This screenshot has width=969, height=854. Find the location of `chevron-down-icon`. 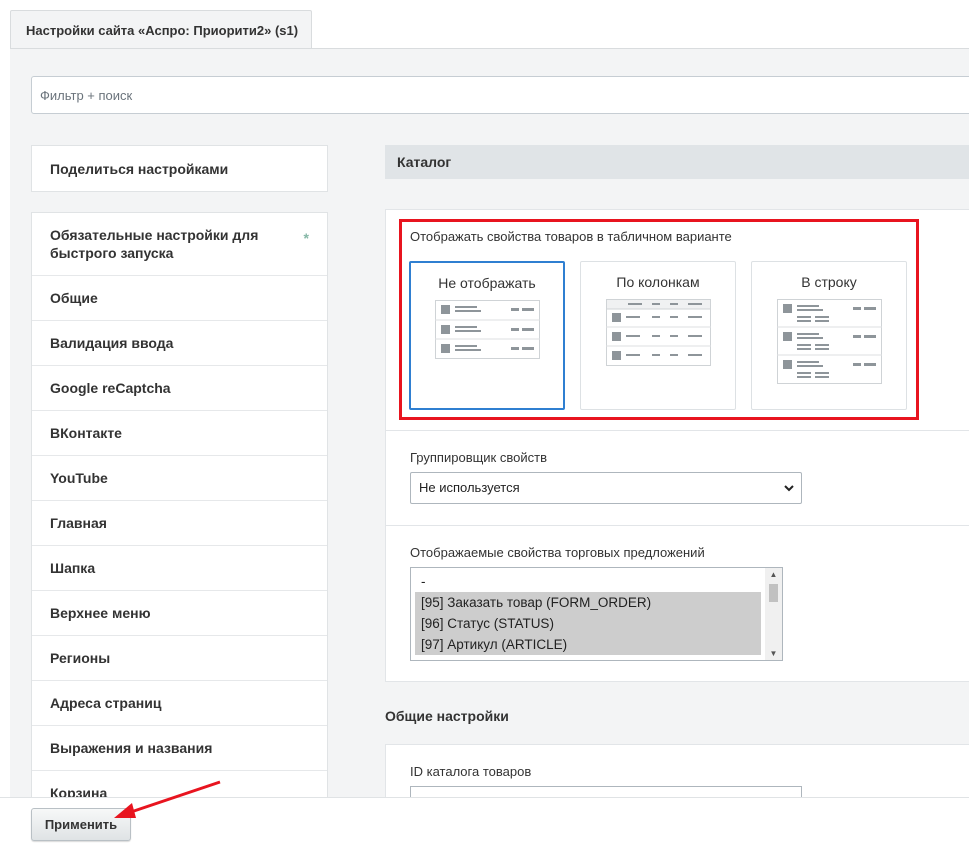

chevron-down-icon is located at coordinates (789, 493).